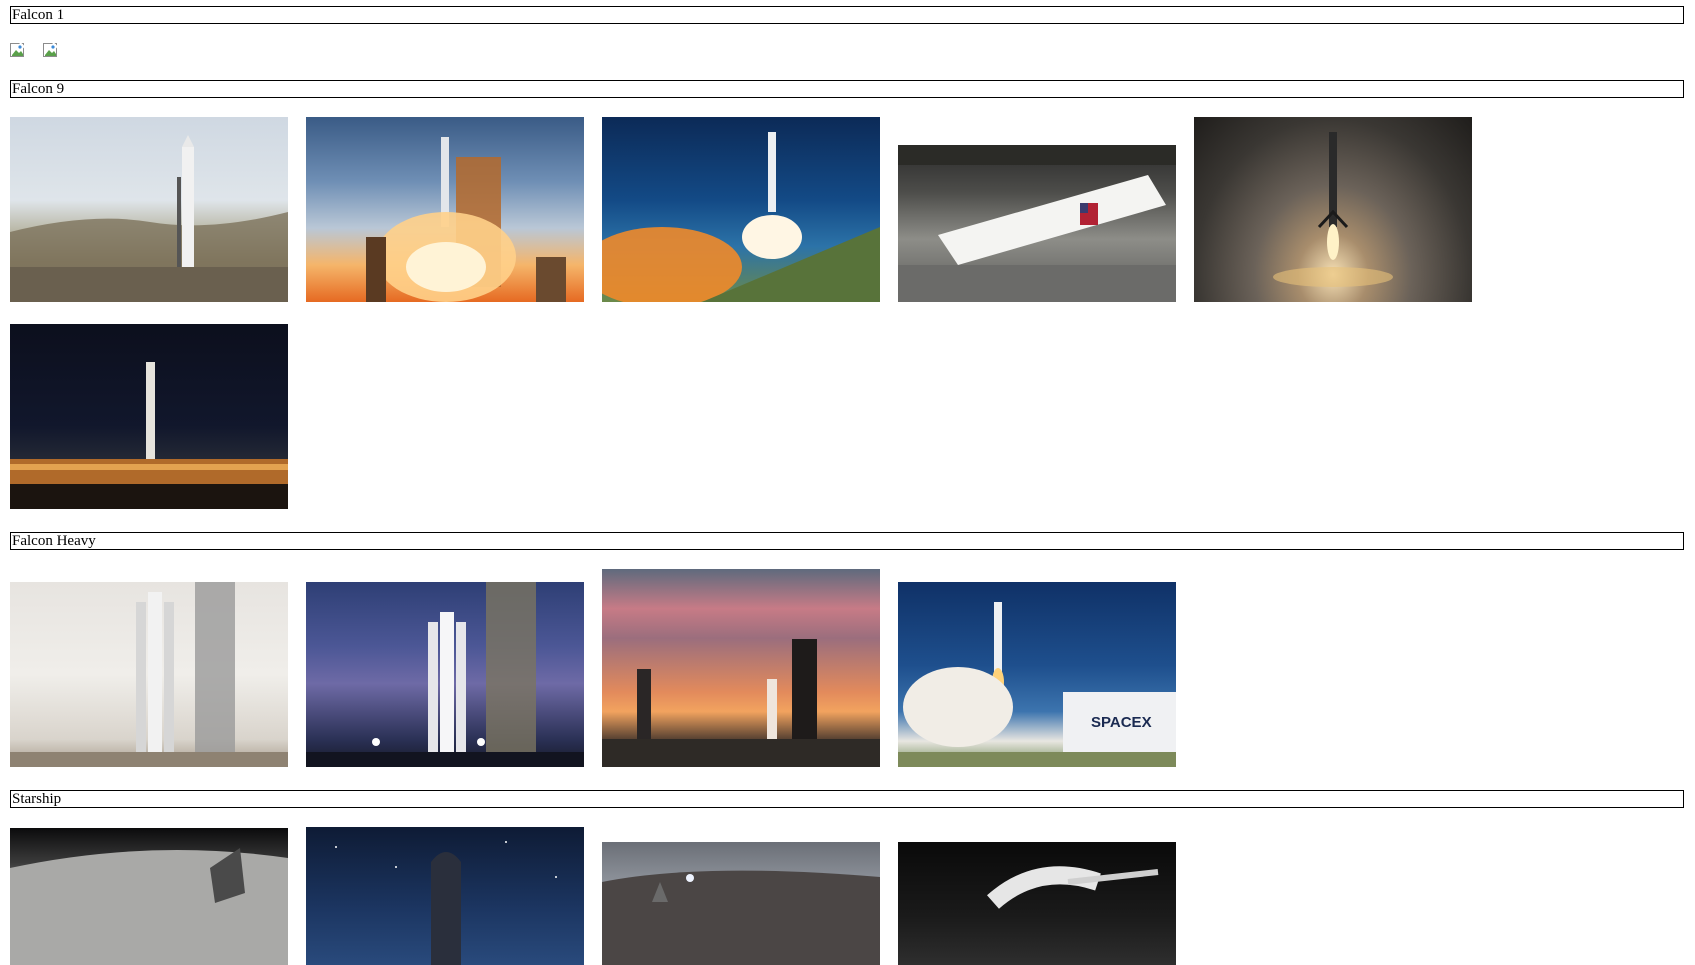 This screenshot has height=965, width=1695. What do you see at coordinates (149, 416) in the screenshot?
I see `falcon9-photo-droneship-night` at bounding box center [149, 416].